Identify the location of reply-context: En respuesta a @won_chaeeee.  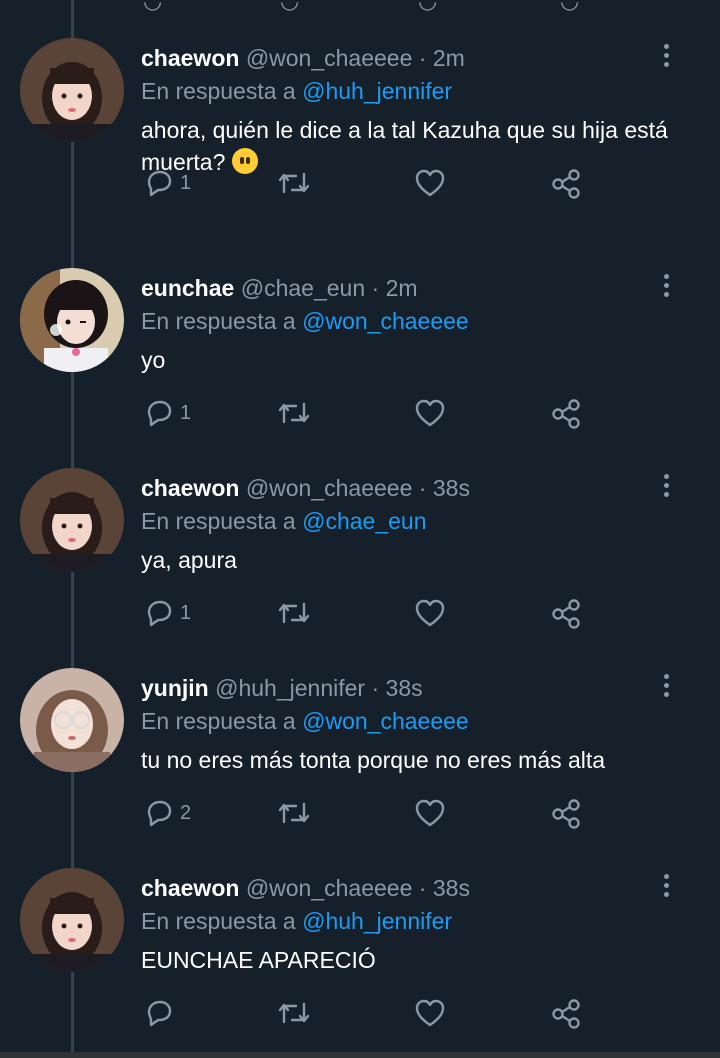
(305, 721).